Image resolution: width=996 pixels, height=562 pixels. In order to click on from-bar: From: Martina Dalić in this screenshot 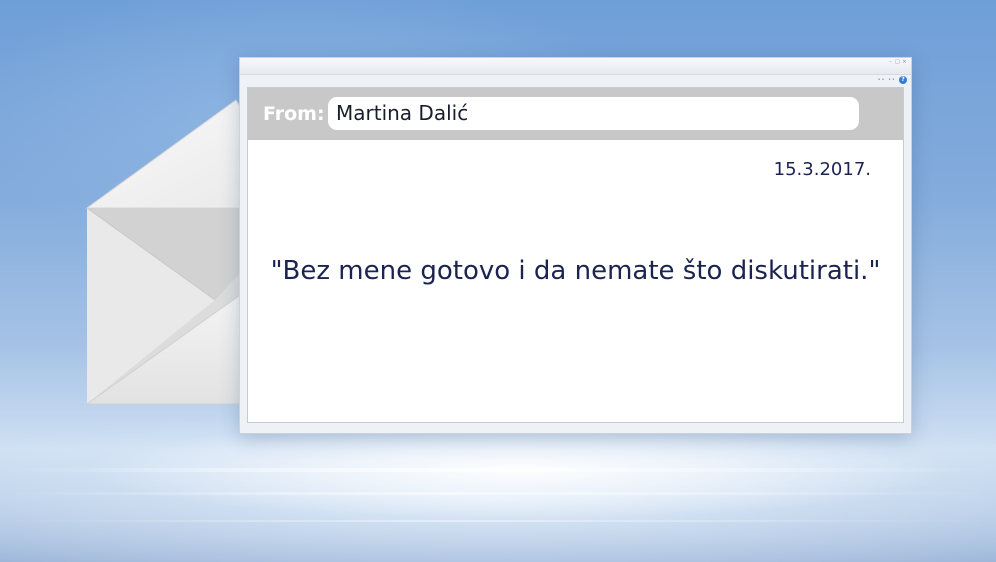, I will do `click(575, 114)`.